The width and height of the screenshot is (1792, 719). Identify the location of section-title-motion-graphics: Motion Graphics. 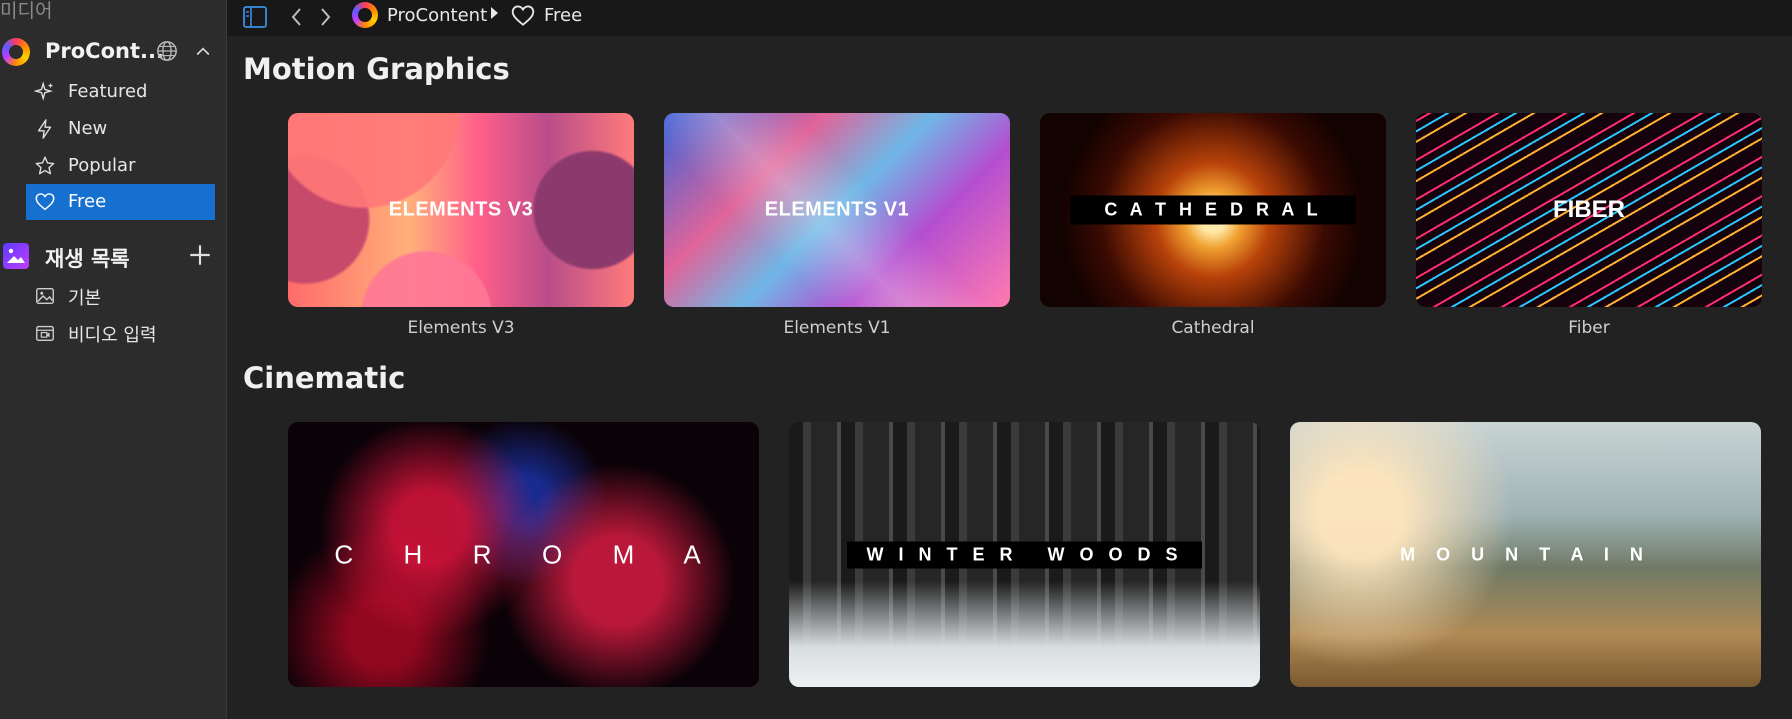
(376, 69).